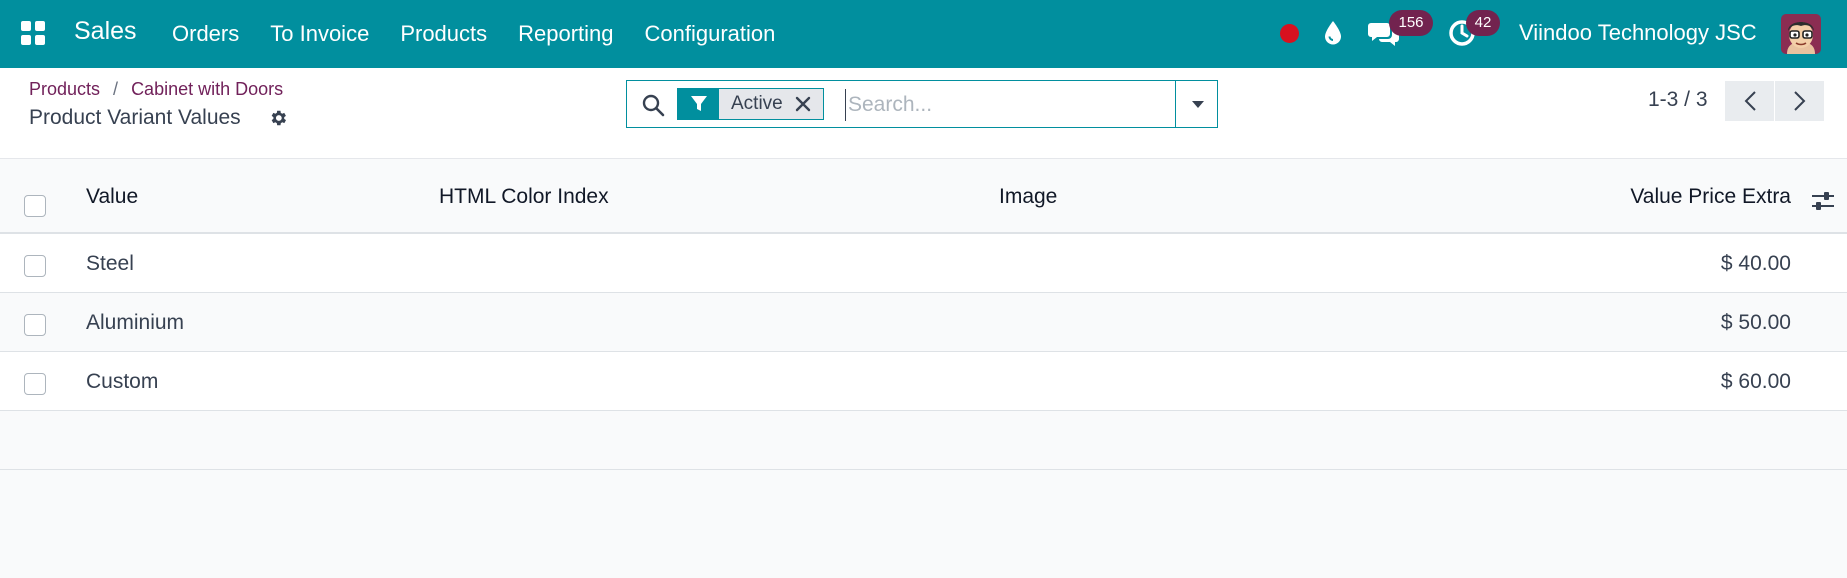 Image resolution: width=1847 pixels, height=578 pixels. Describe the element at coordinates (565, 34) in the screenshot. I see `menu-item-reporting: Reporting` at that location.